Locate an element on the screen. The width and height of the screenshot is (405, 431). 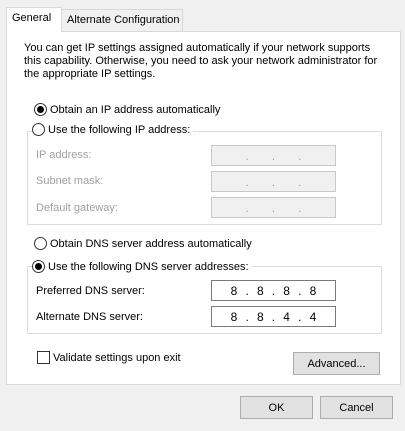
obtain-ip-auto-option: Obtain an IP address automatically is located at coordinates (127, 109).